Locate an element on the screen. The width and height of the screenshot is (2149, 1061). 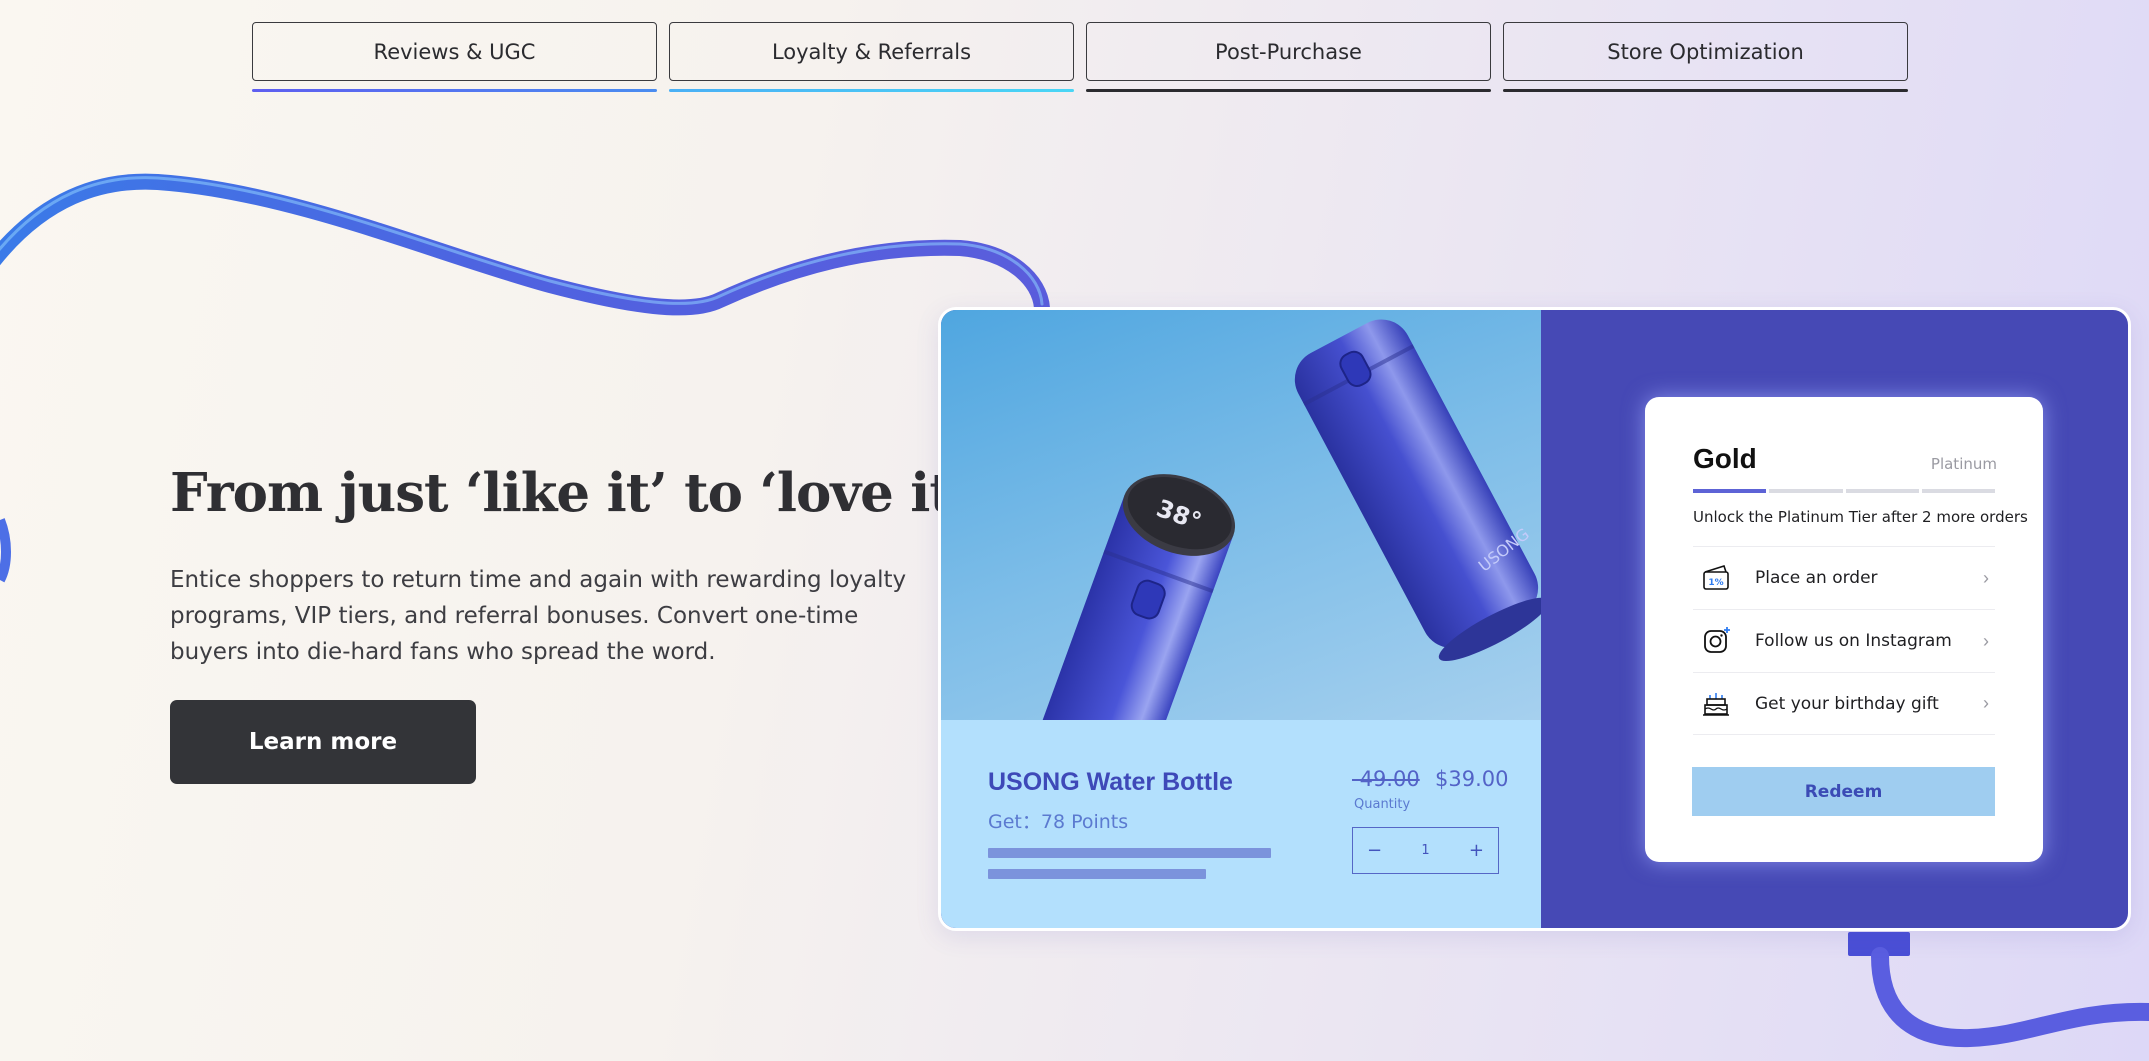
task-label: Get your birthday gift is located at coordinates (1847, 703).